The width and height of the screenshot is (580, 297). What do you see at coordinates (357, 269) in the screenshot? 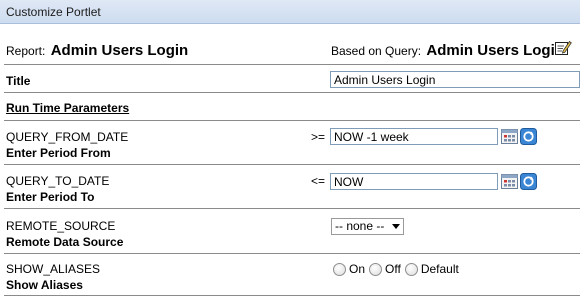
I see `radio-label-on: On` at bounding box center [357, 269].